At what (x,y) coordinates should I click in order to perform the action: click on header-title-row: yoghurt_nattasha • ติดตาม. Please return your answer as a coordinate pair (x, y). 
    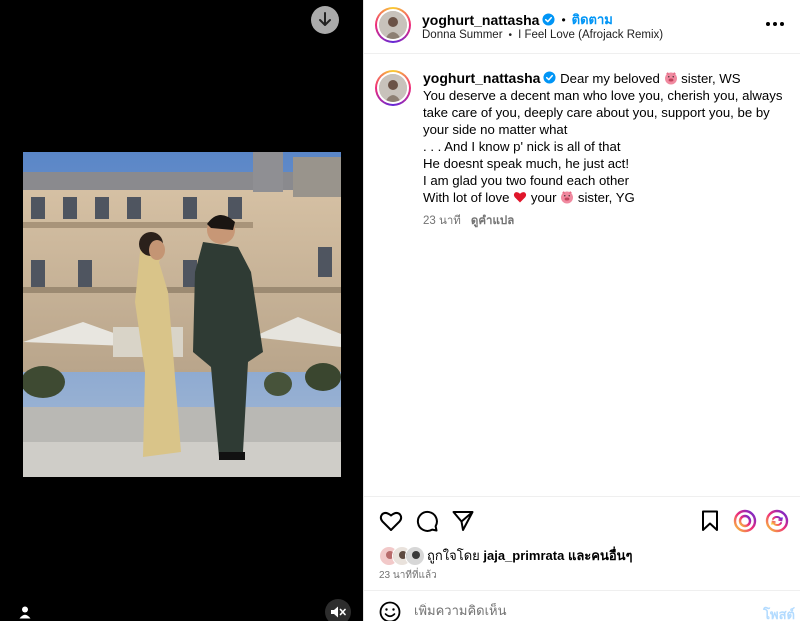
    Looking at the image, I should click on (517, 19).